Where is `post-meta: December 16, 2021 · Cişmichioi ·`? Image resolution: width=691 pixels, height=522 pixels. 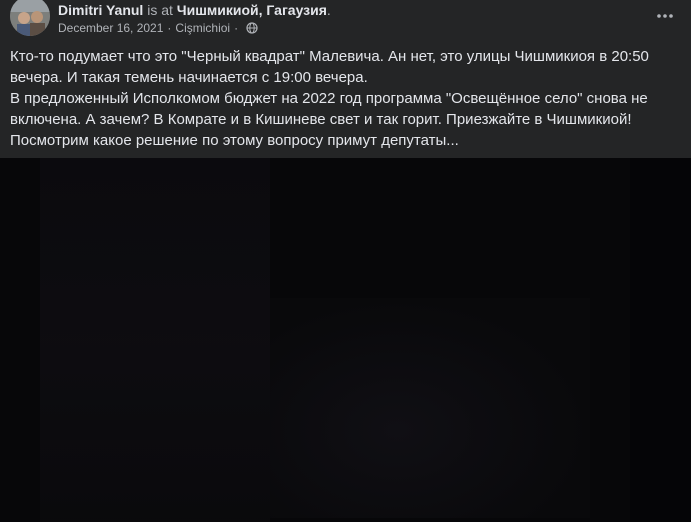
post-meta: December 16, 2021 · Cişmichioi · is located at coordinates (158, 28).